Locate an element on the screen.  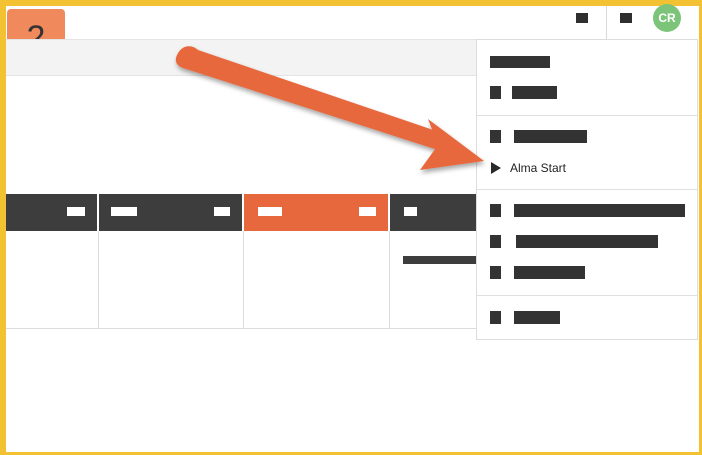
tab-4-label is located at coordinates (410, 211).